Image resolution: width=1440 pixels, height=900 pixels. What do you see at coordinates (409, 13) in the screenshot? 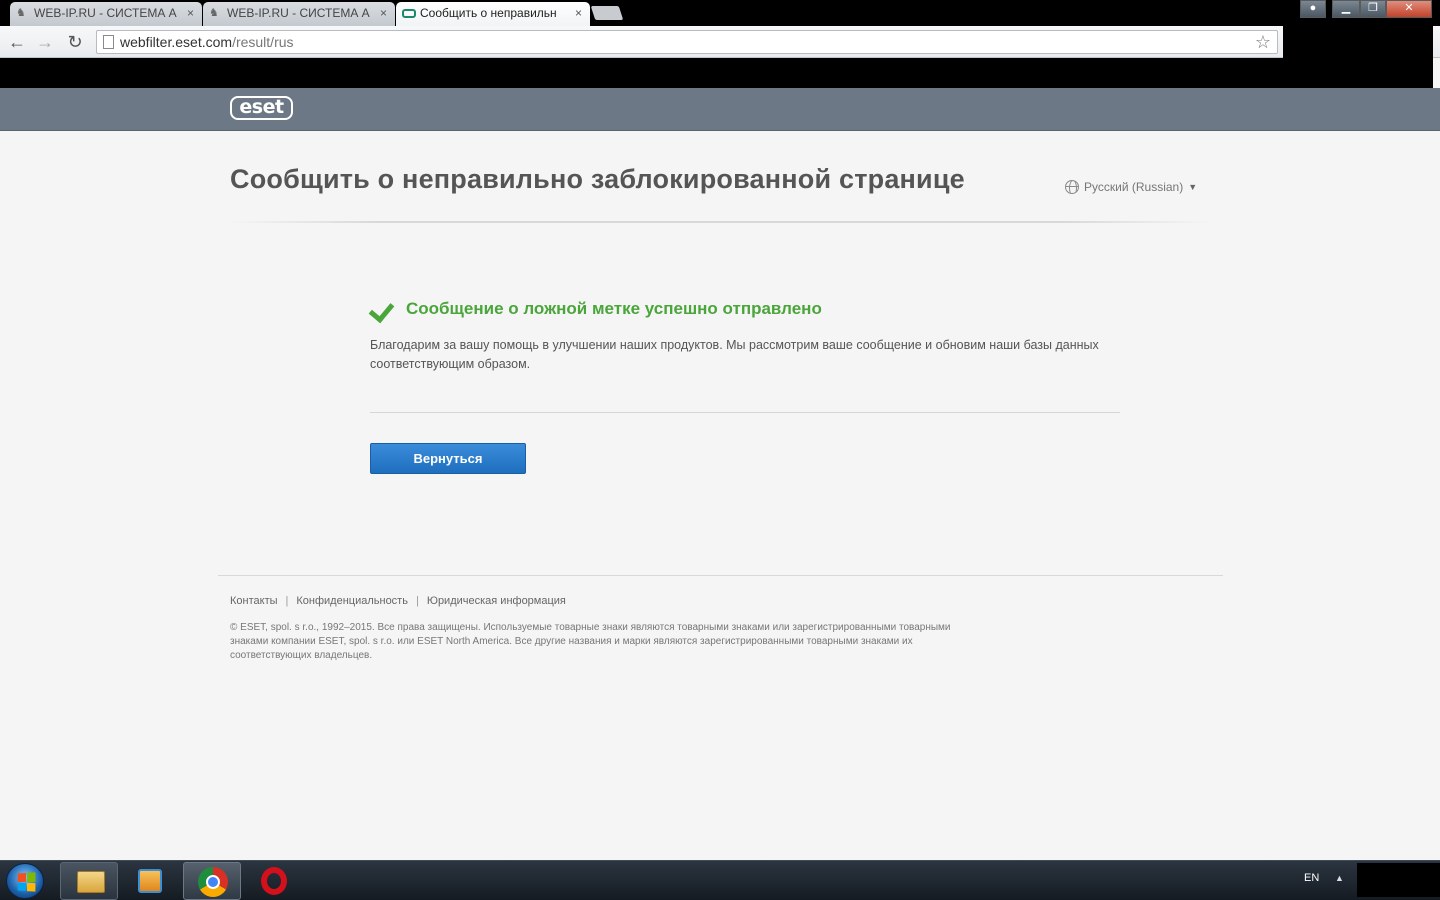
I see `eset-favicon-icon` at bounding box center [409, 13].